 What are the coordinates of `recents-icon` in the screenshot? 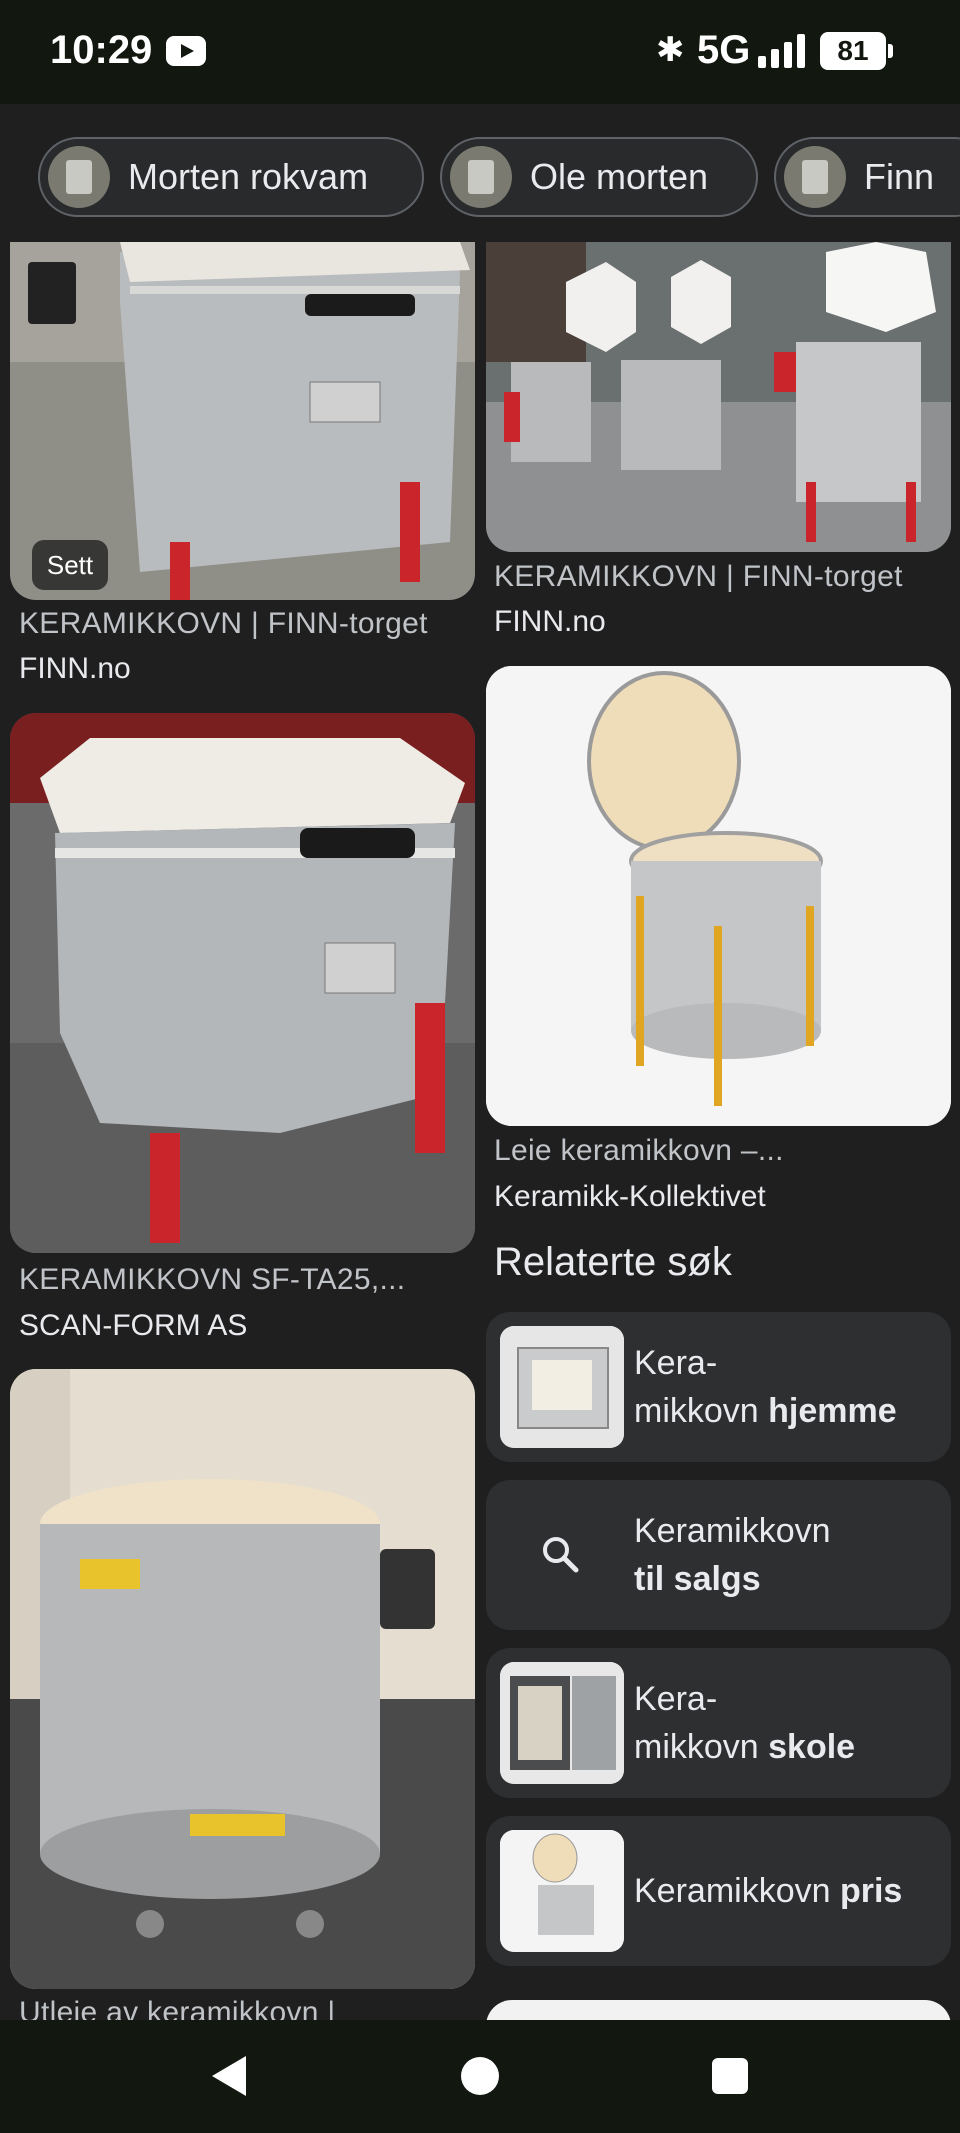 It's located at (730, 2076).